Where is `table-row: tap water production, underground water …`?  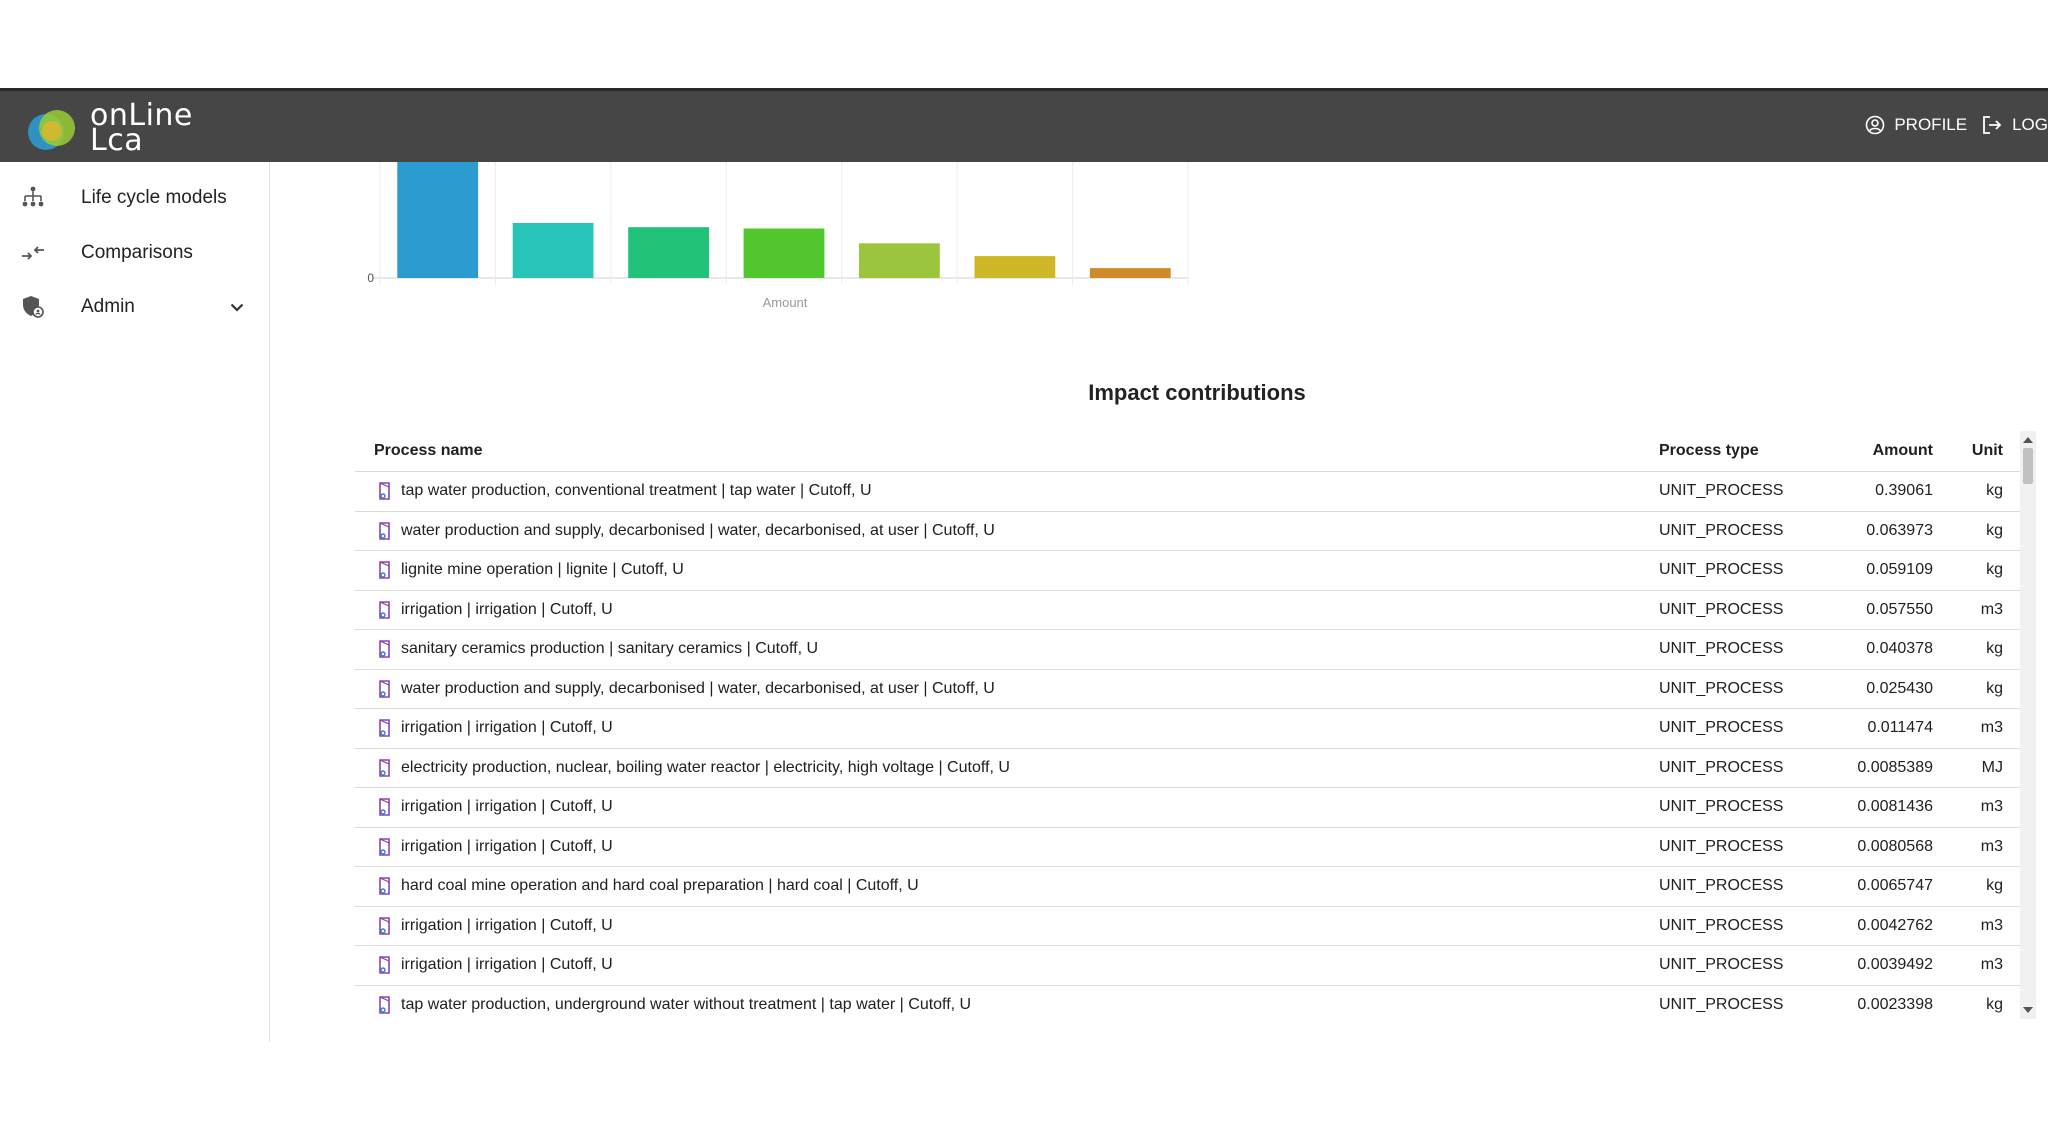 table-row: tap water production, underground water … is located at coordinates (1189, 1002).